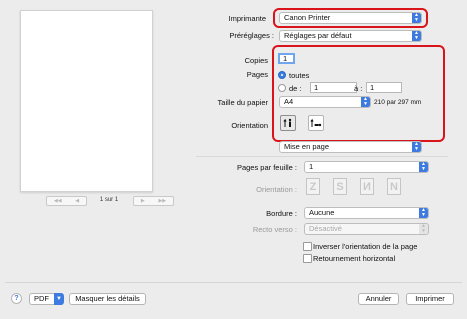 This screenshot has width=467, height=319. What do you see at coordinates (266, 167) in the screenshot?
I see `pages-per-sheet-label: Pages par feuille :` at bounding box center [266, 167].